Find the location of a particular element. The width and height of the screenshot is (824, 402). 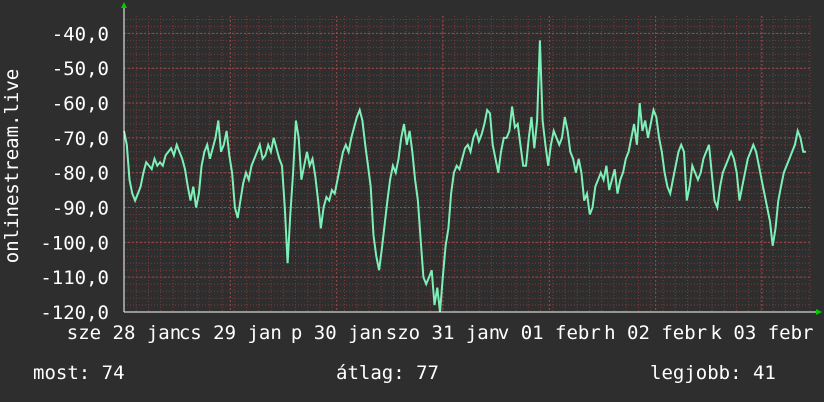

best-stat: legjobb: 41 is located at coordinates (713, 373).